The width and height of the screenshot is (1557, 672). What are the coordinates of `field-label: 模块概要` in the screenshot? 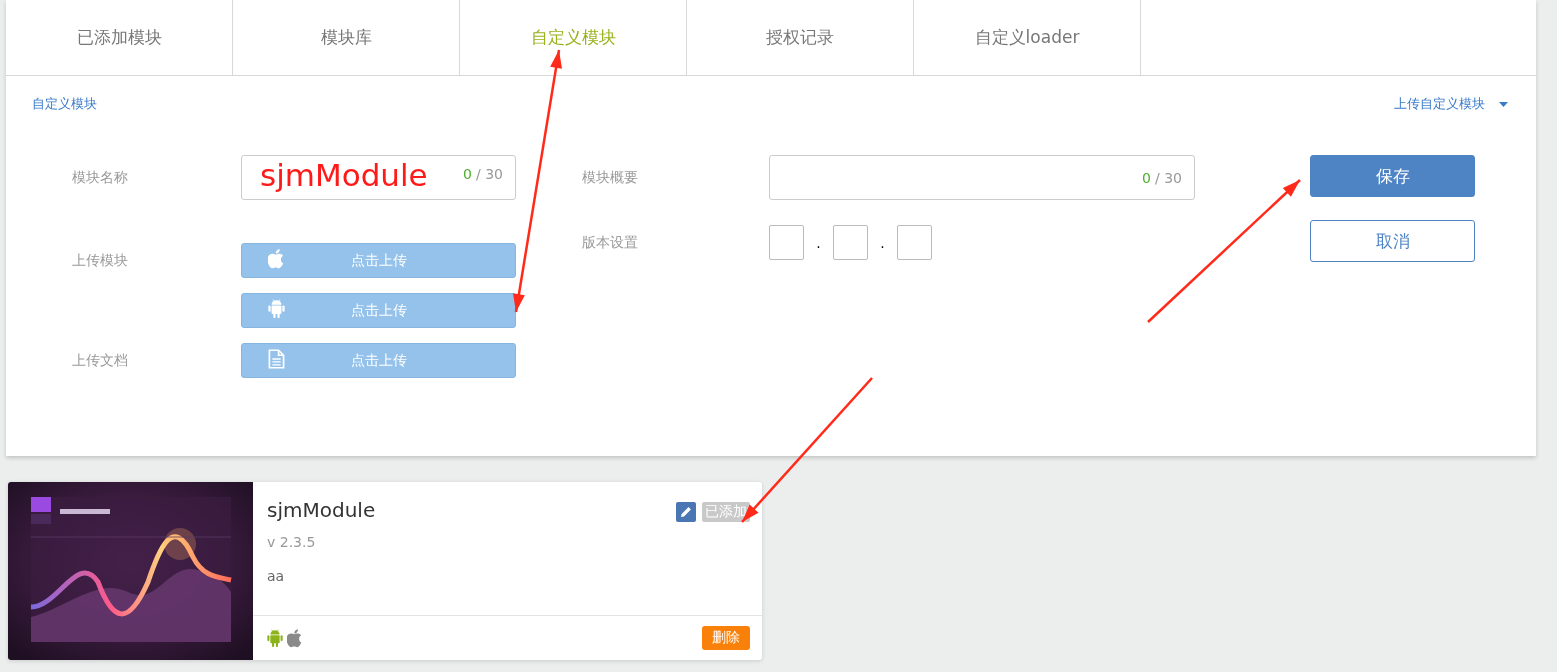 It's located at (610, 177).